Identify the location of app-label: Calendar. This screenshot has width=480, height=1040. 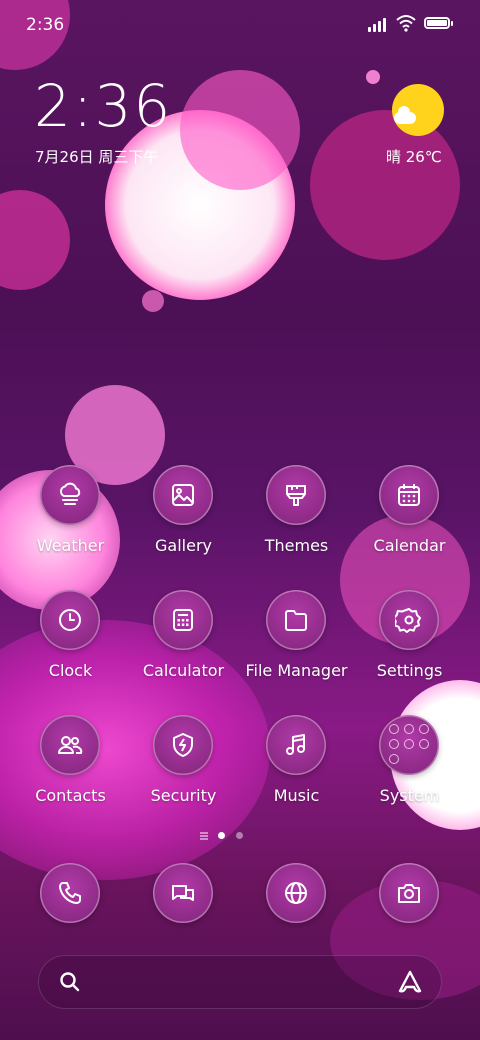
(409, 545).